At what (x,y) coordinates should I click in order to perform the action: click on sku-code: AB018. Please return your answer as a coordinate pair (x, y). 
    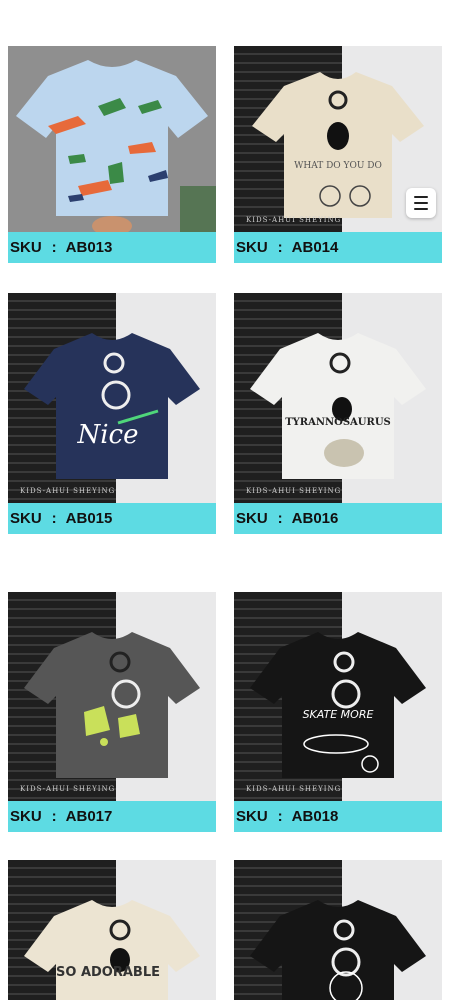
    Looking at the image, I should click on (315, 816).